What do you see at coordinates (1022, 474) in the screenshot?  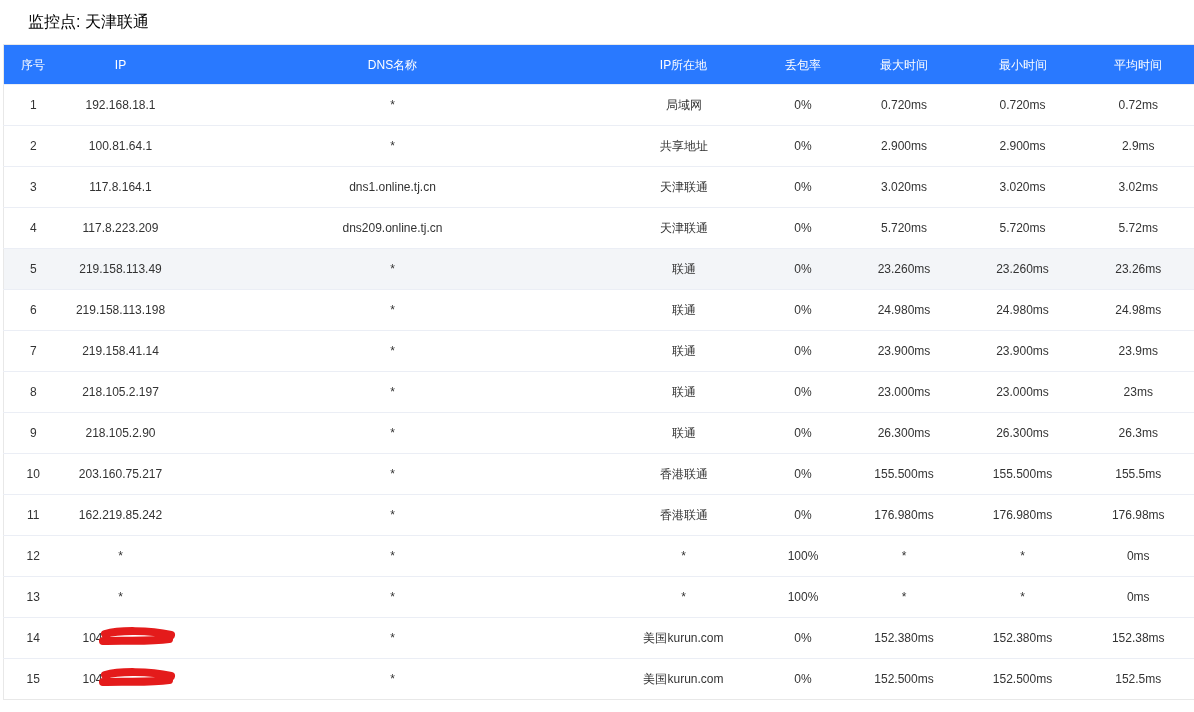 I see `table-cell: 155.500ms` at bounding box center [1022, 474].